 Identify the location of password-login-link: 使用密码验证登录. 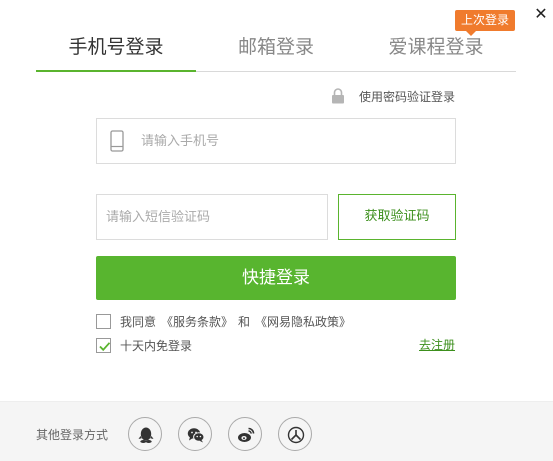
(393, 96).